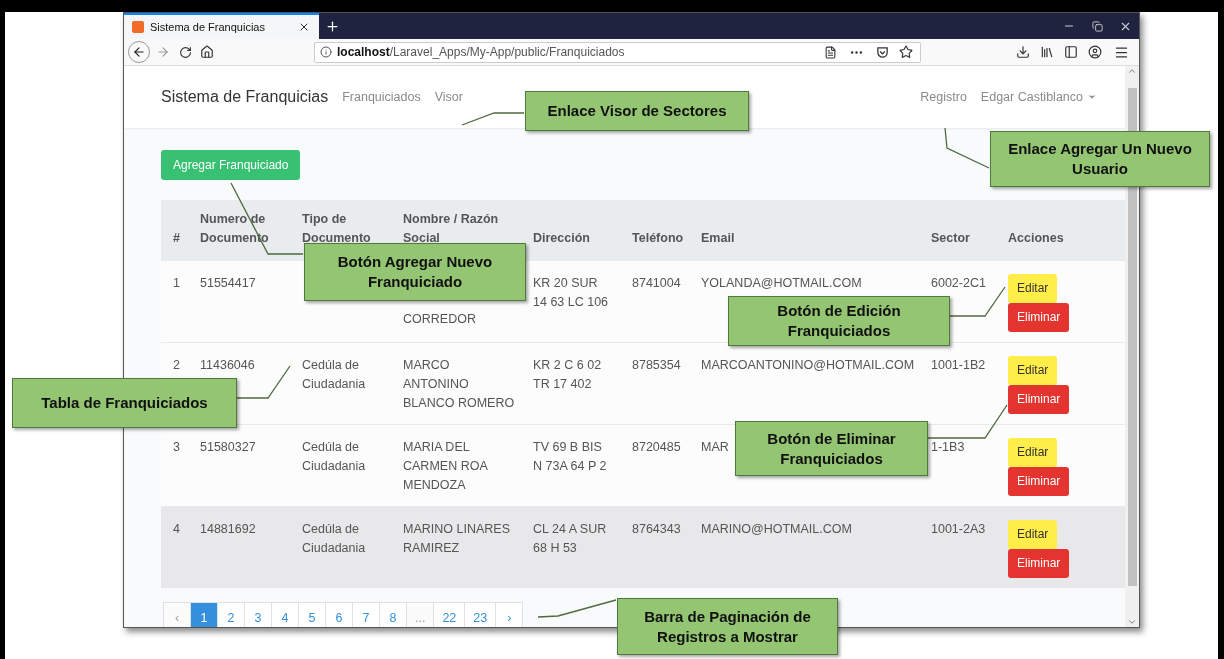 The height and width of the screenshot is (659, 1224). I want to click on tab-title: Sistema de Franquicias, so click(208, 27).